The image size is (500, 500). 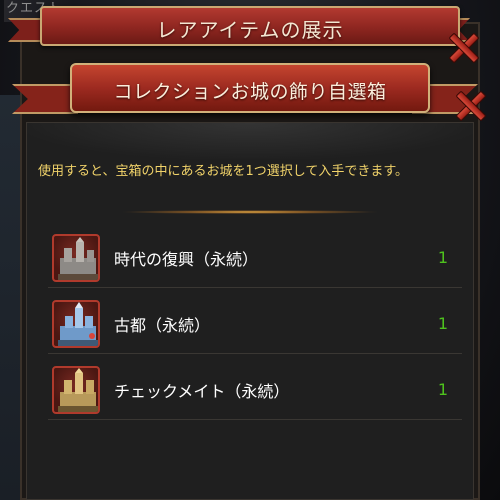 What do you see at coordinates (186, 259) in the screenshot?
I see `item-name: 時代の復興（永続）` at bounding box center [186, 259].